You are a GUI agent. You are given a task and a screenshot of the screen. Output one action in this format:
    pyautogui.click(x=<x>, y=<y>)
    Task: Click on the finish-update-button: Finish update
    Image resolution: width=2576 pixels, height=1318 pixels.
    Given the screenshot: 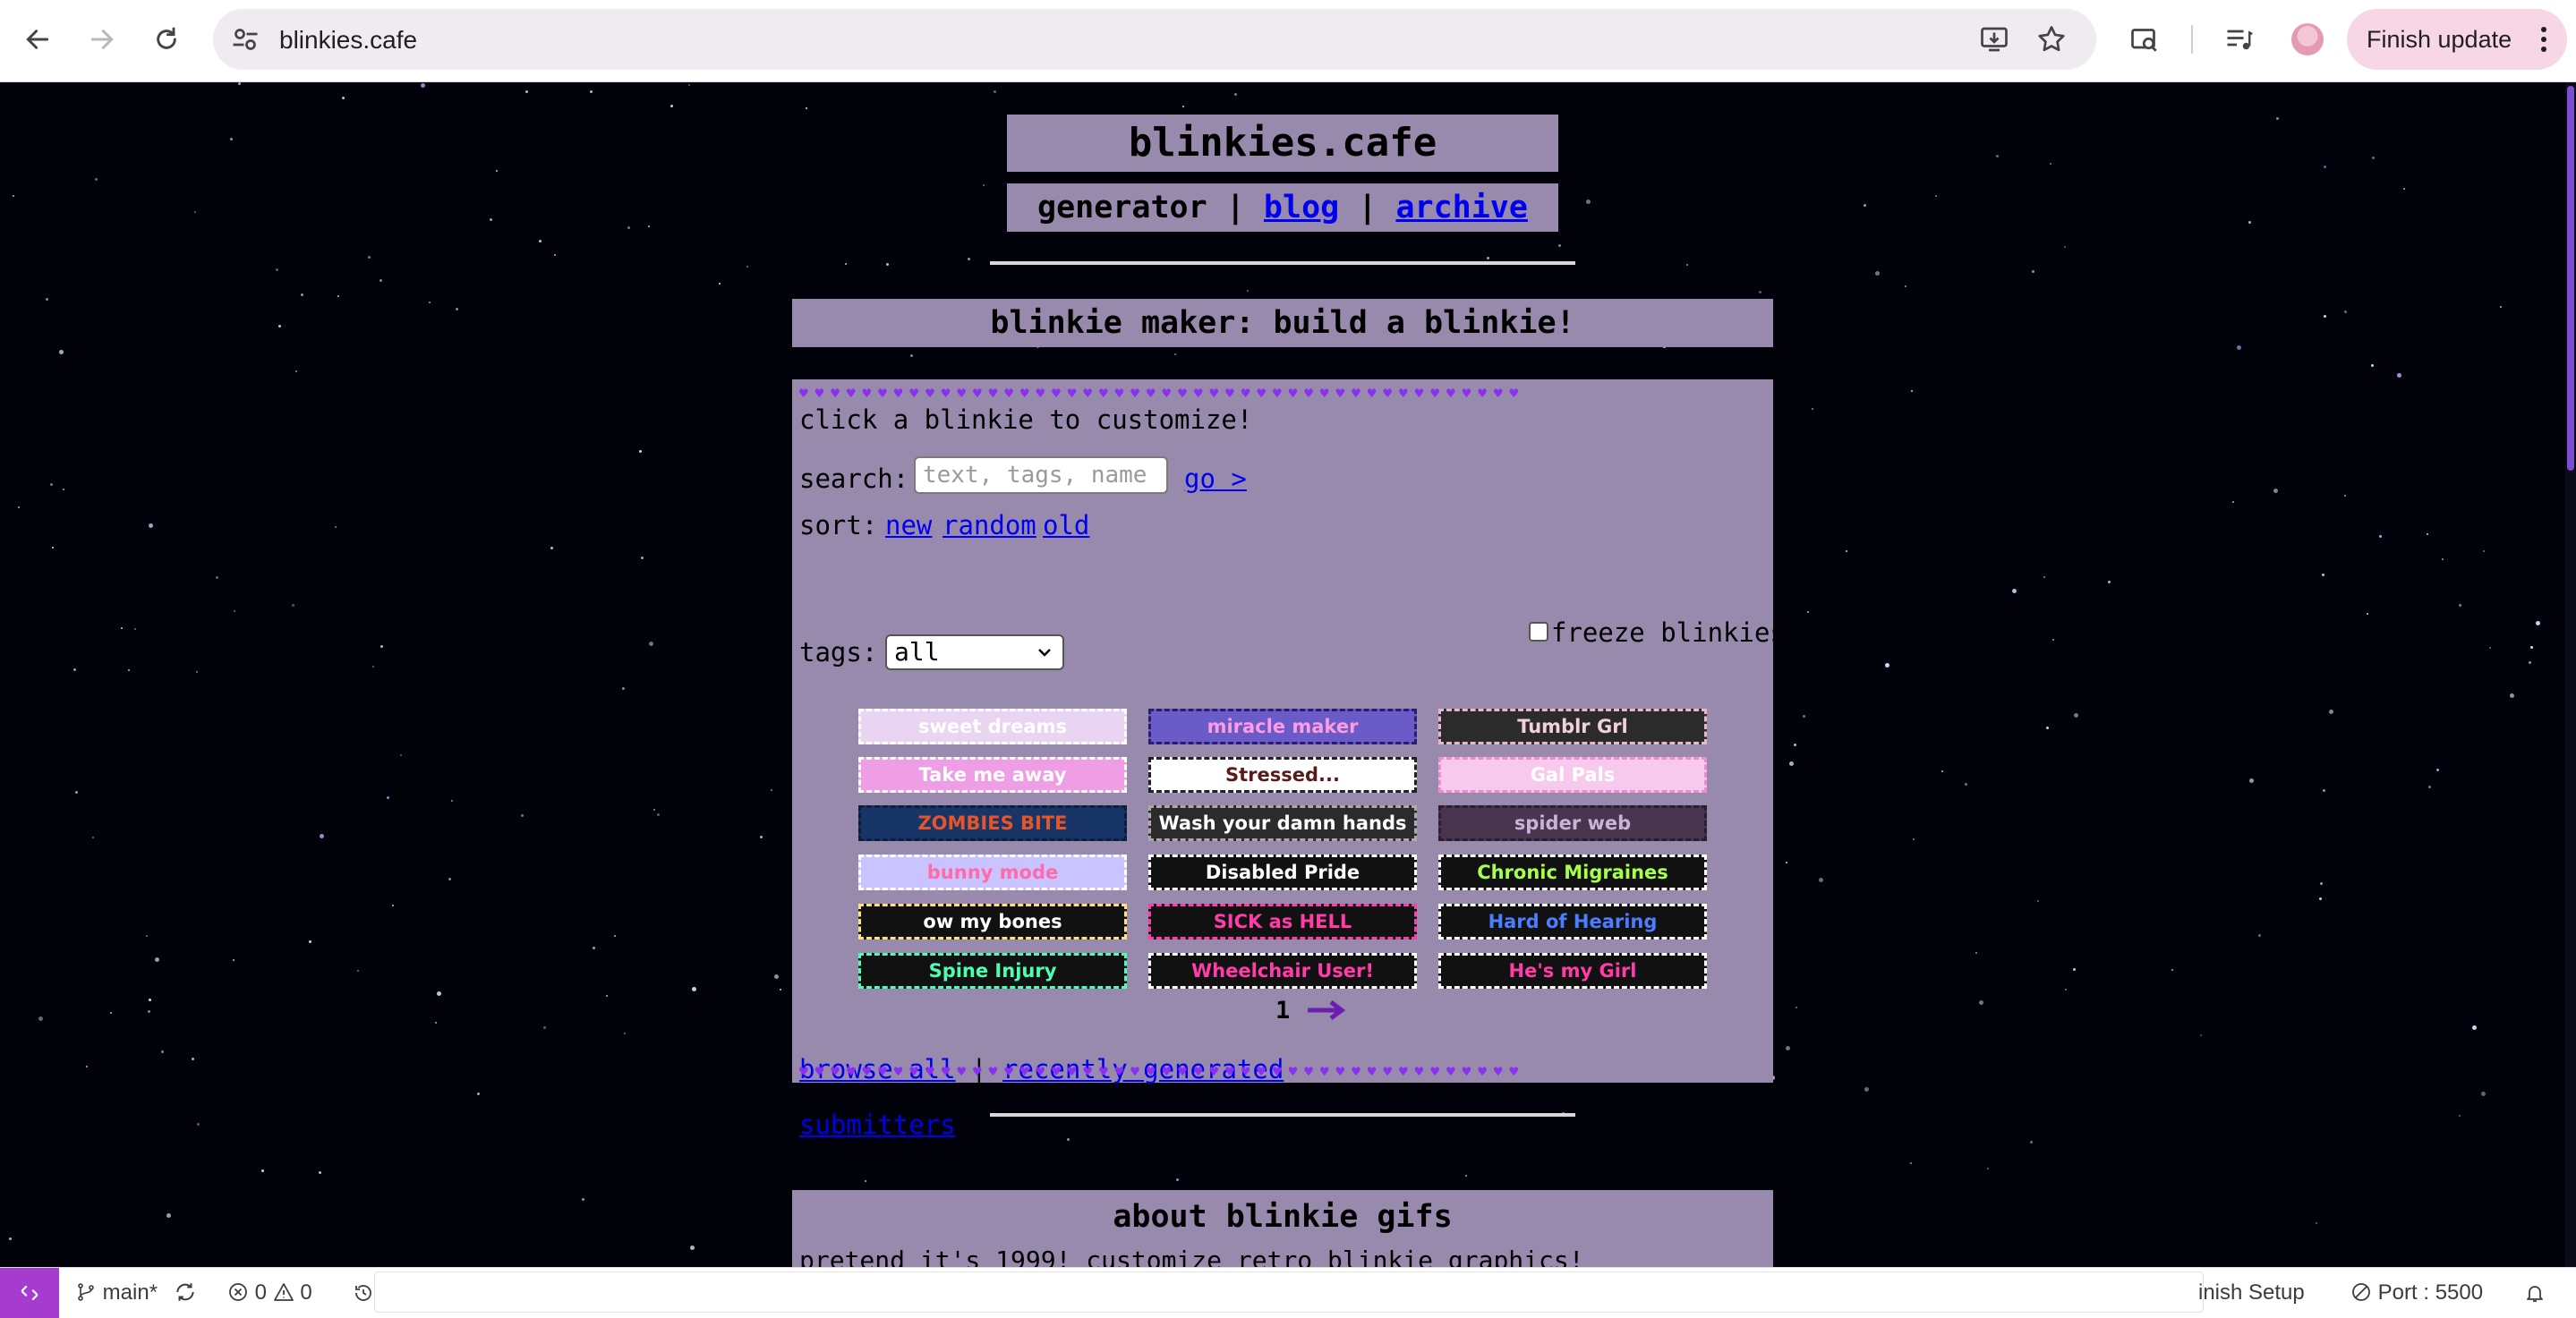 What is the action you would take?
    pyautogui.click(x=2457, y=39)
    